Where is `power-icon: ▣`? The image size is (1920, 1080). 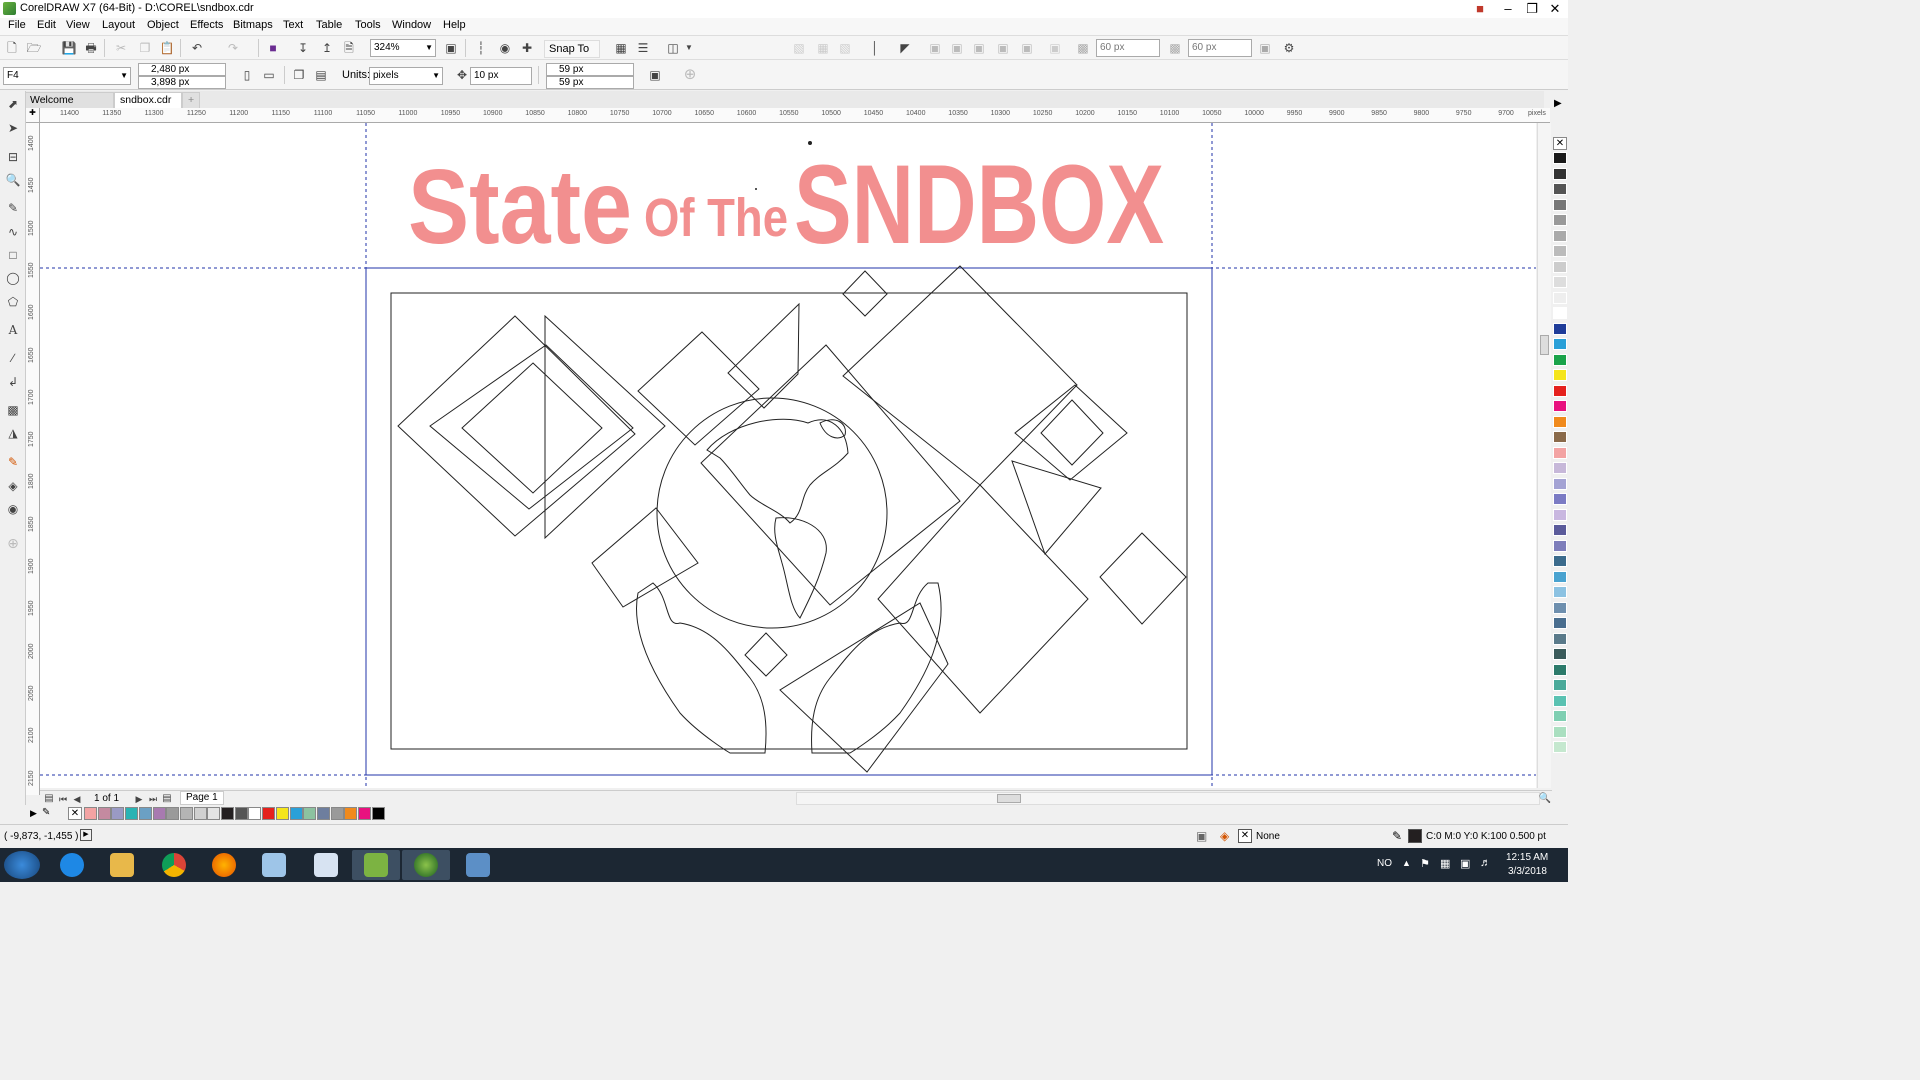
power-icon: ▣ is located at coordinates (1465, 863).